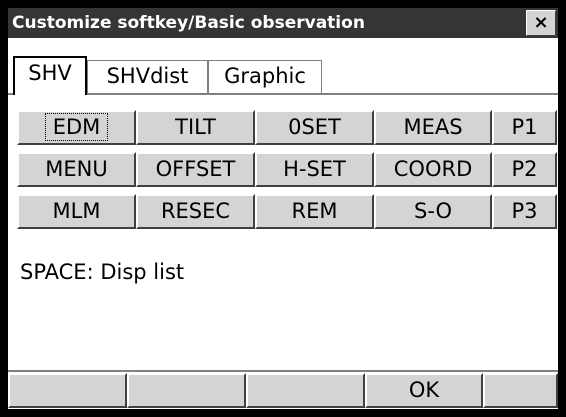 The height and width of the screenshot is (417, 566). I want to click on tab-label: SHV, so click(50, 73).